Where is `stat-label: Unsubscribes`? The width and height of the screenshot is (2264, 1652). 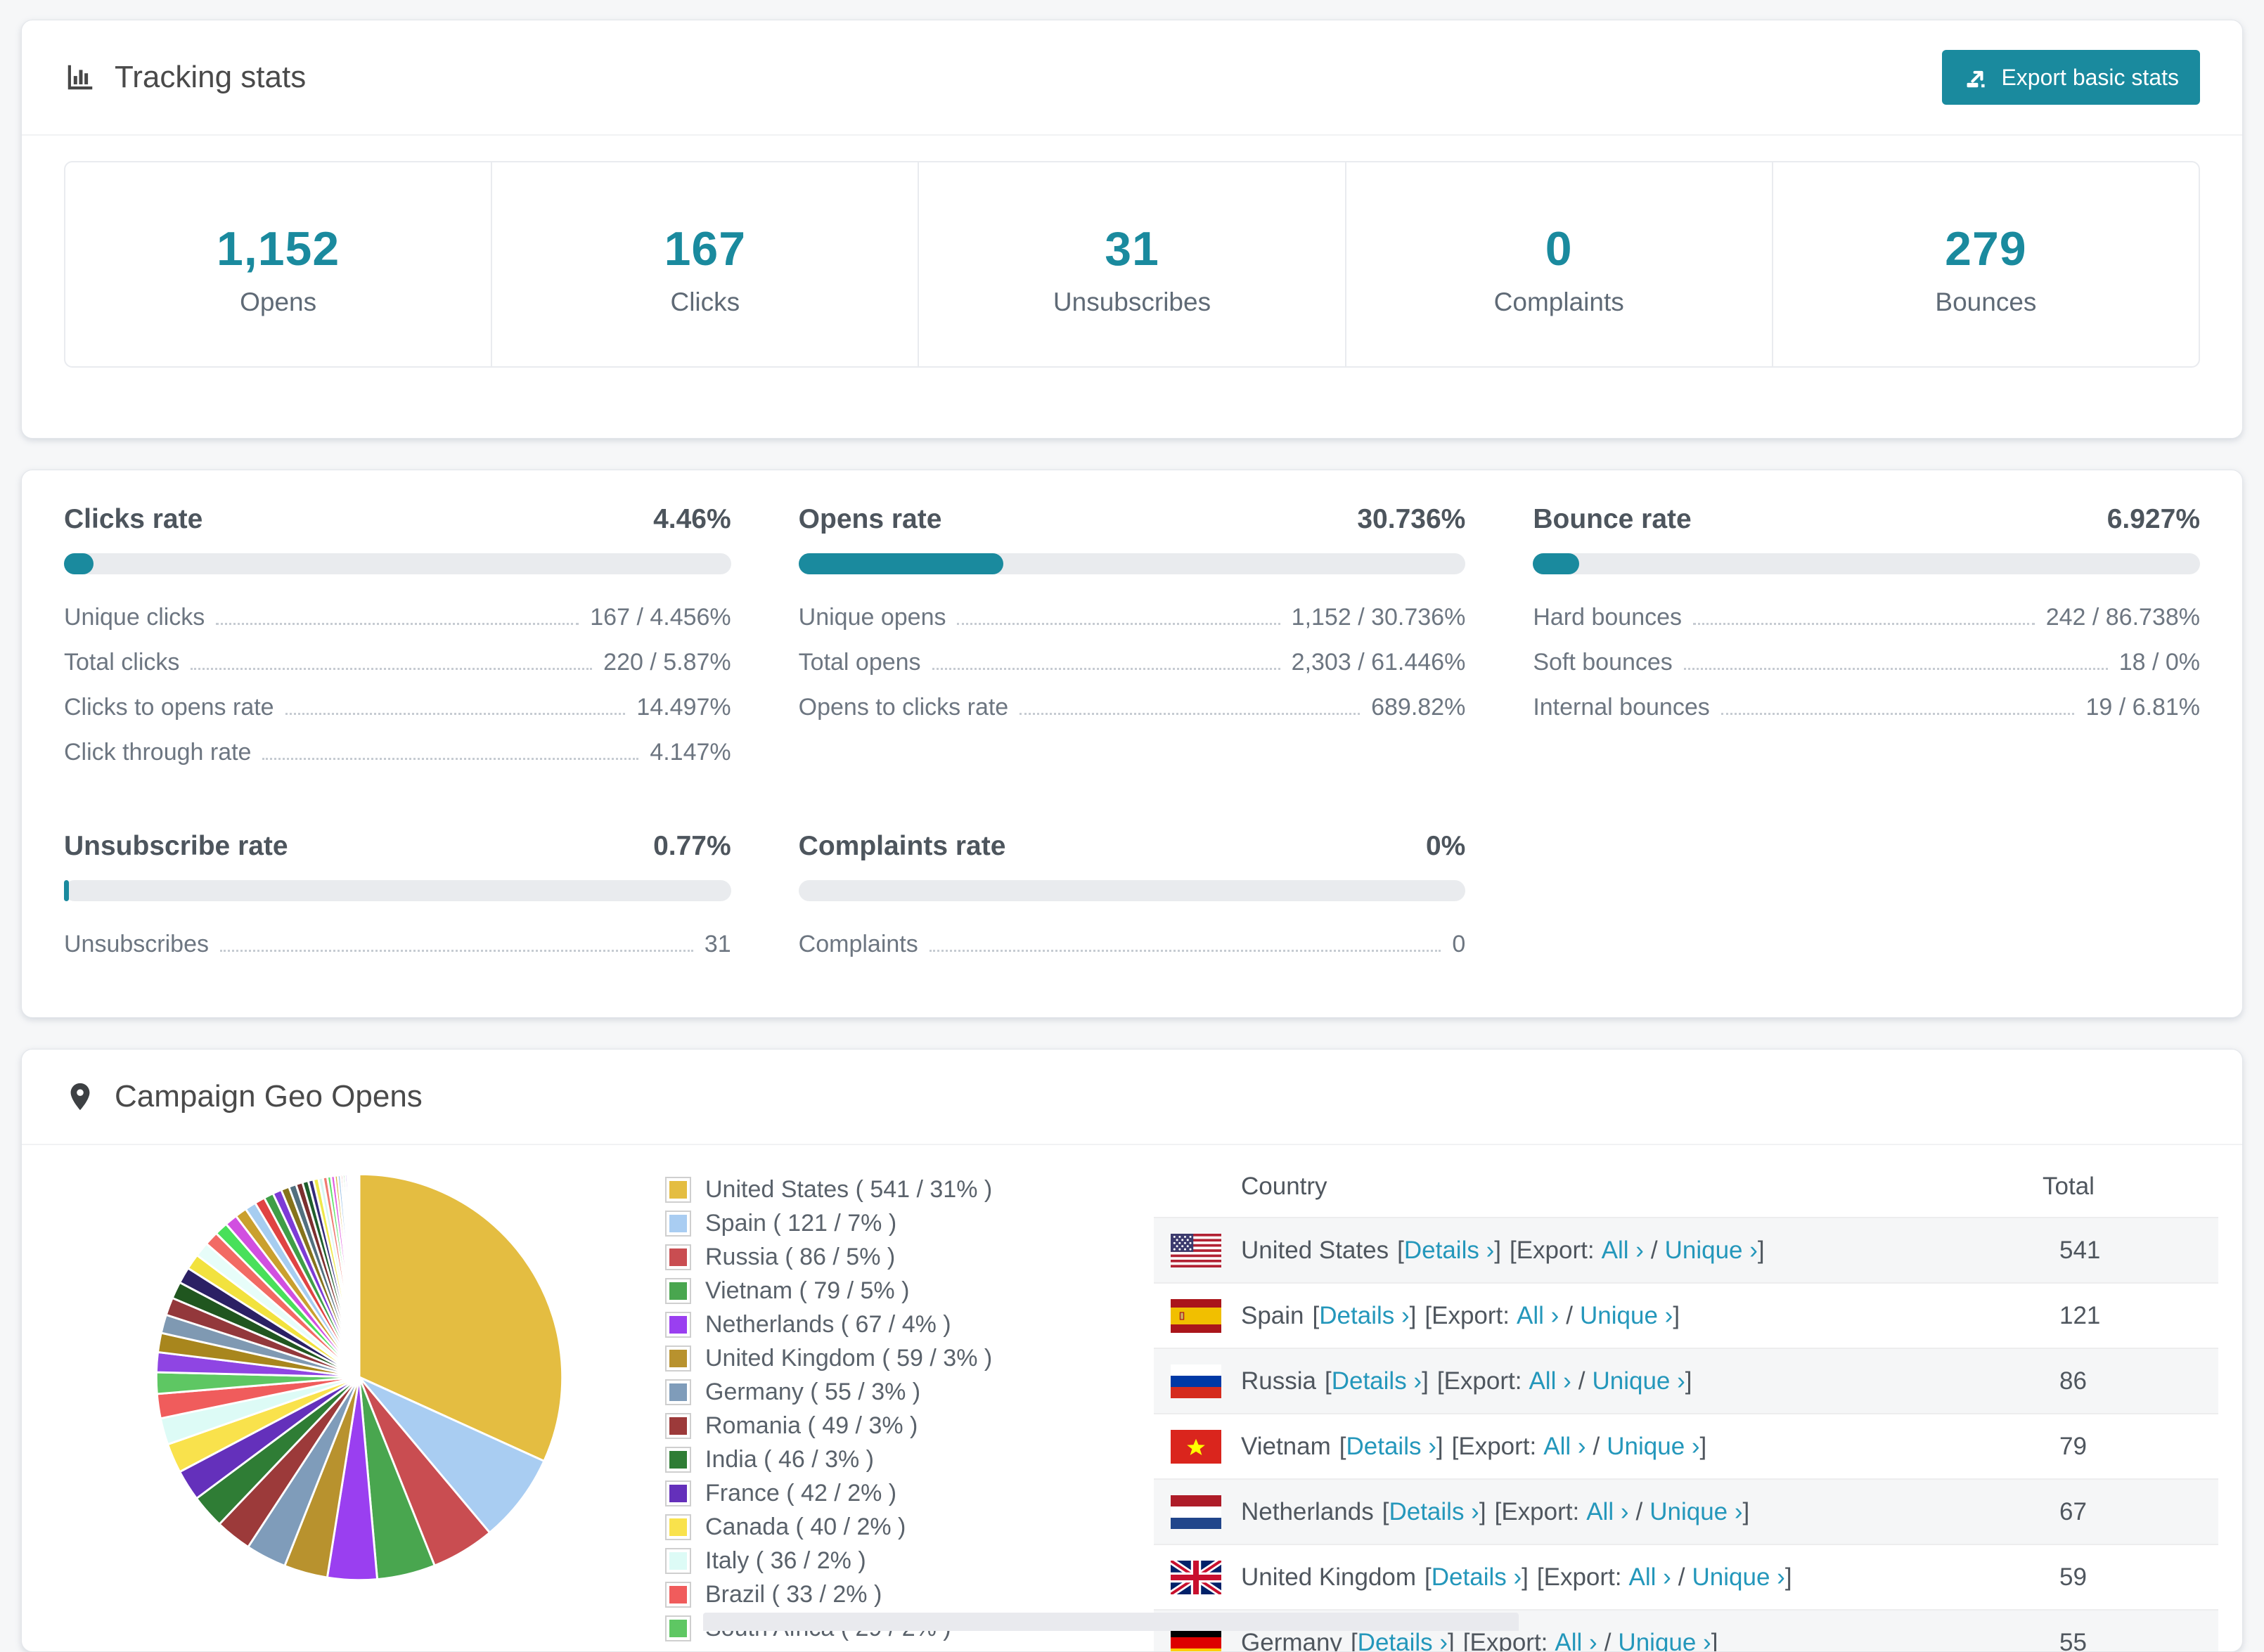 stat-label: Unsubscribes is located at coordinates (1131, 302).